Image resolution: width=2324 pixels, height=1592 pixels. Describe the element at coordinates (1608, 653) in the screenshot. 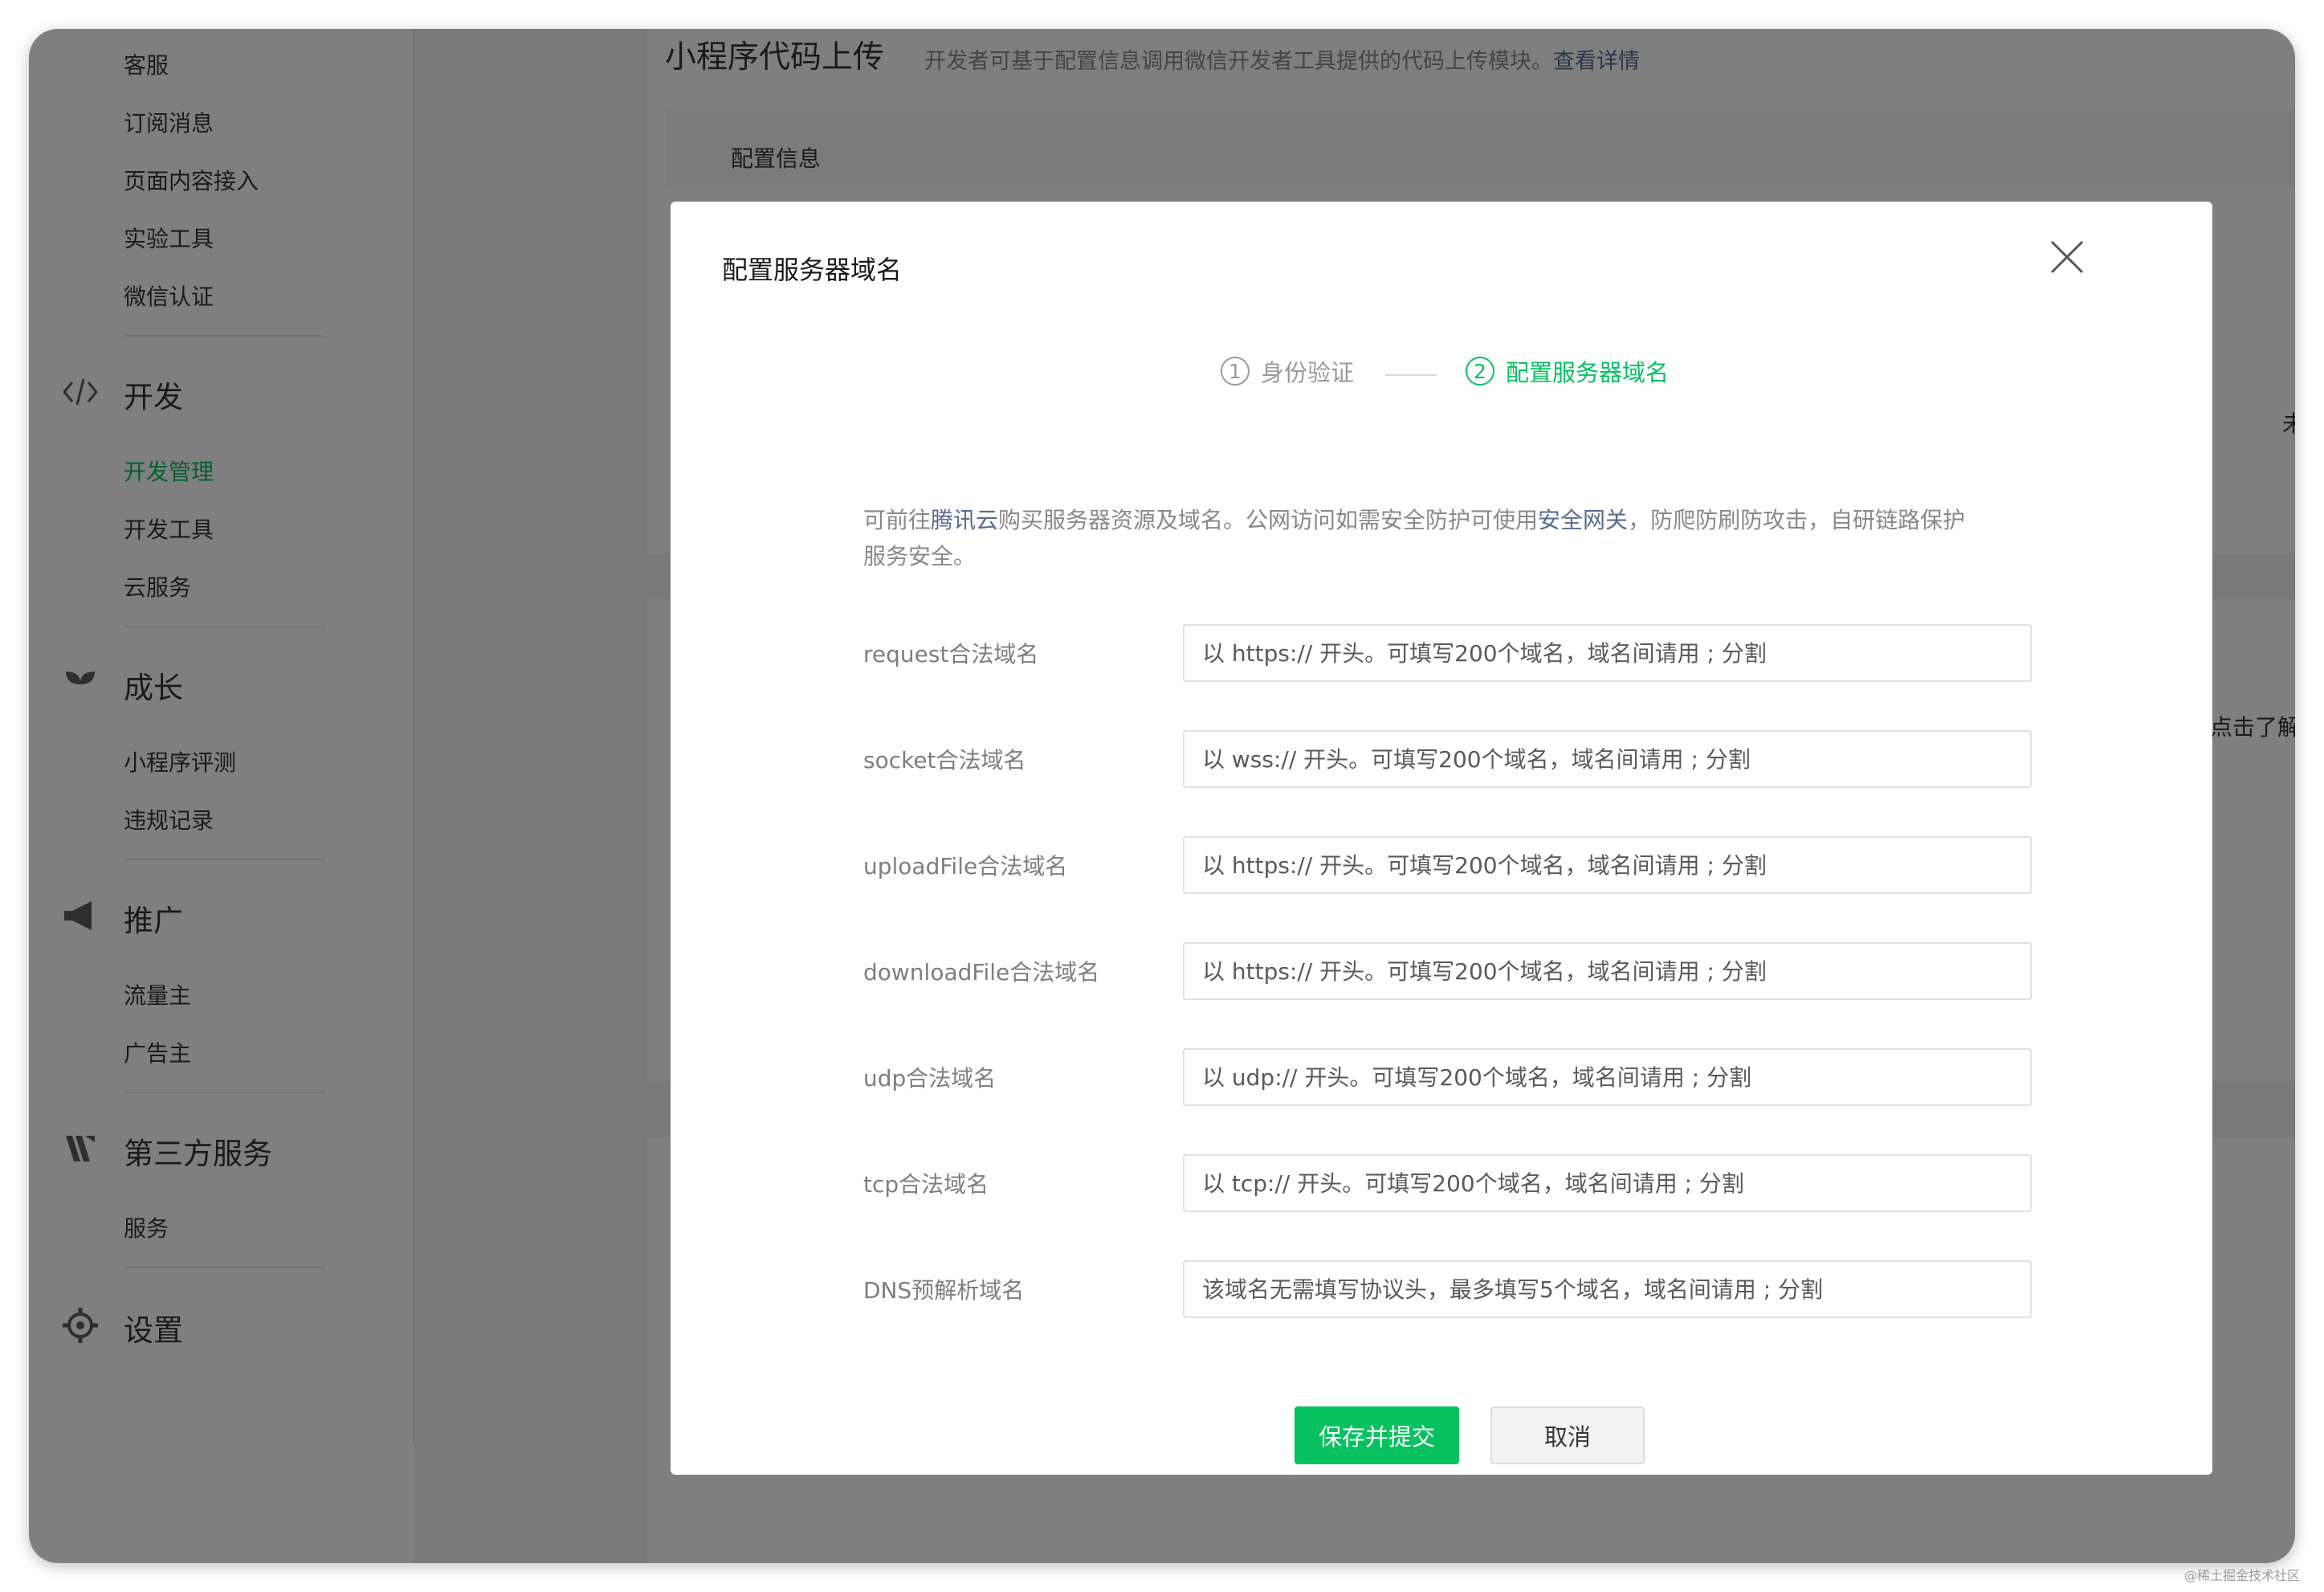

I see `request-domain-input` at that location.